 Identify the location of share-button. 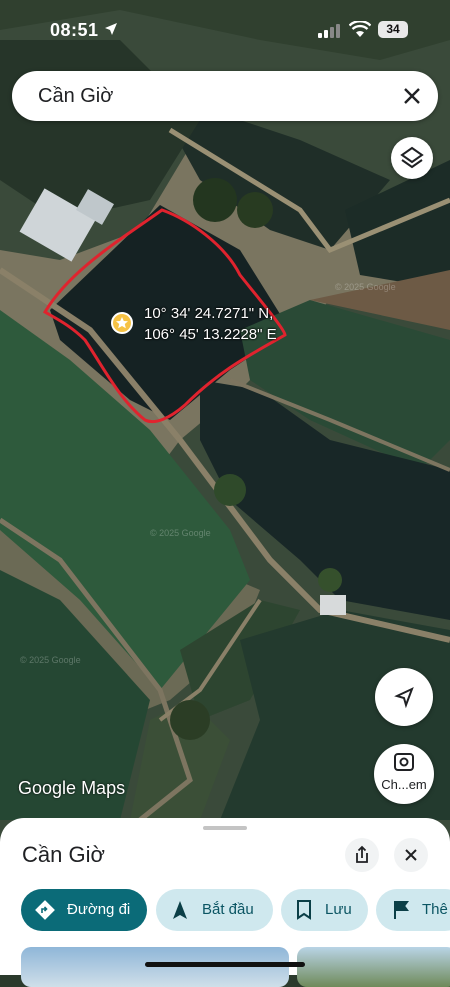
(362, 855).